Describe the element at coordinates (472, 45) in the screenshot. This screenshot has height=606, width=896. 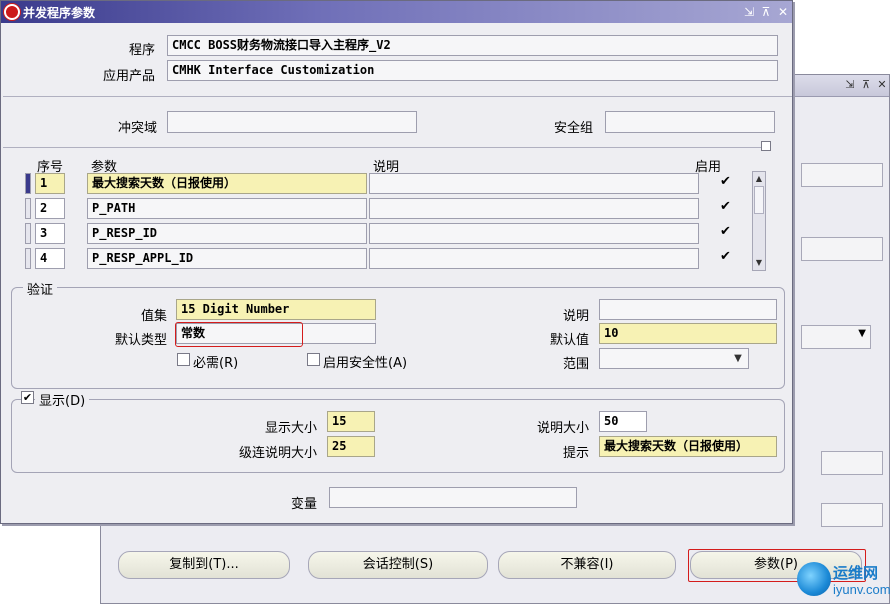
I see `program-field: CMCC BOSS财务物流接口导入主程序_V2` at that location.